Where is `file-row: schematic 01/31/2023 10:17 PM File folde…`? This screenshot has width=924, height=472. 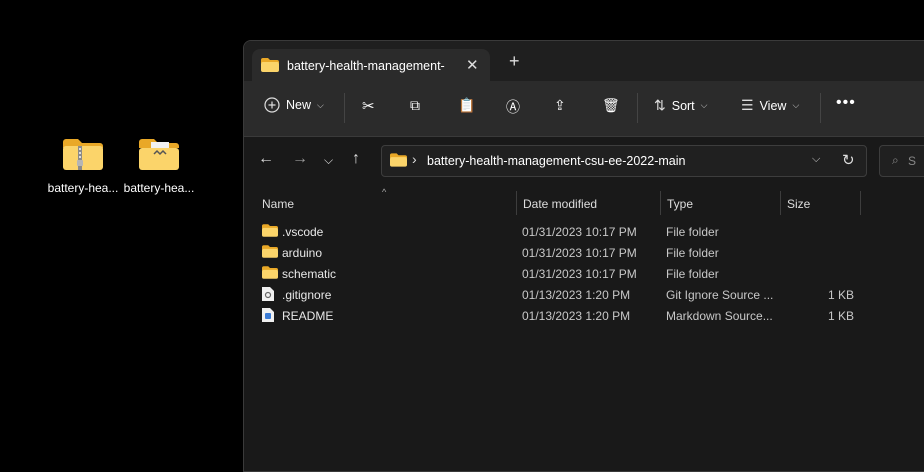
file-row: schematic 01/31/2023 10:17 PM File folde… is located at coordinates (560, 273).